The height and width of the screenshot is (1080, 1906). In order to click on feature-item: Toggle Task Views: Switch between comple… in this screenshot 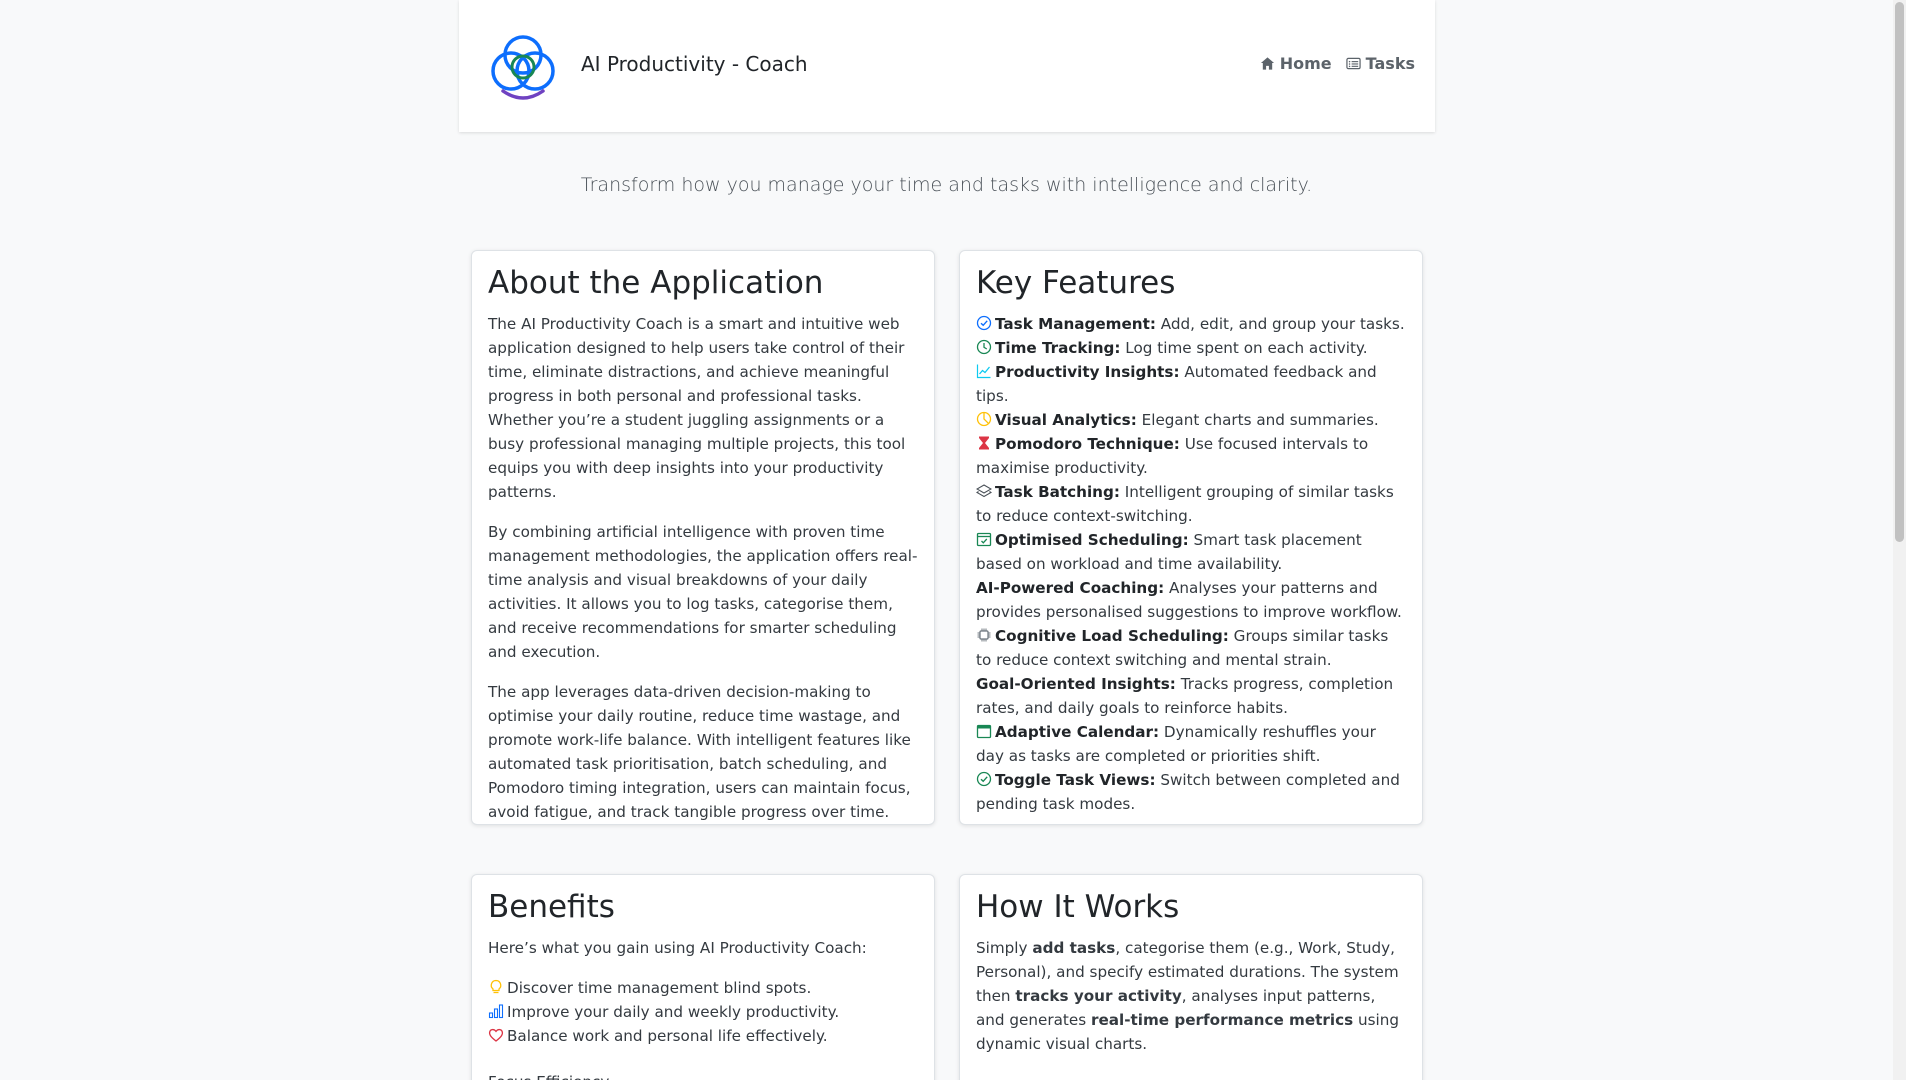, I will do `click(1191, 792)`.